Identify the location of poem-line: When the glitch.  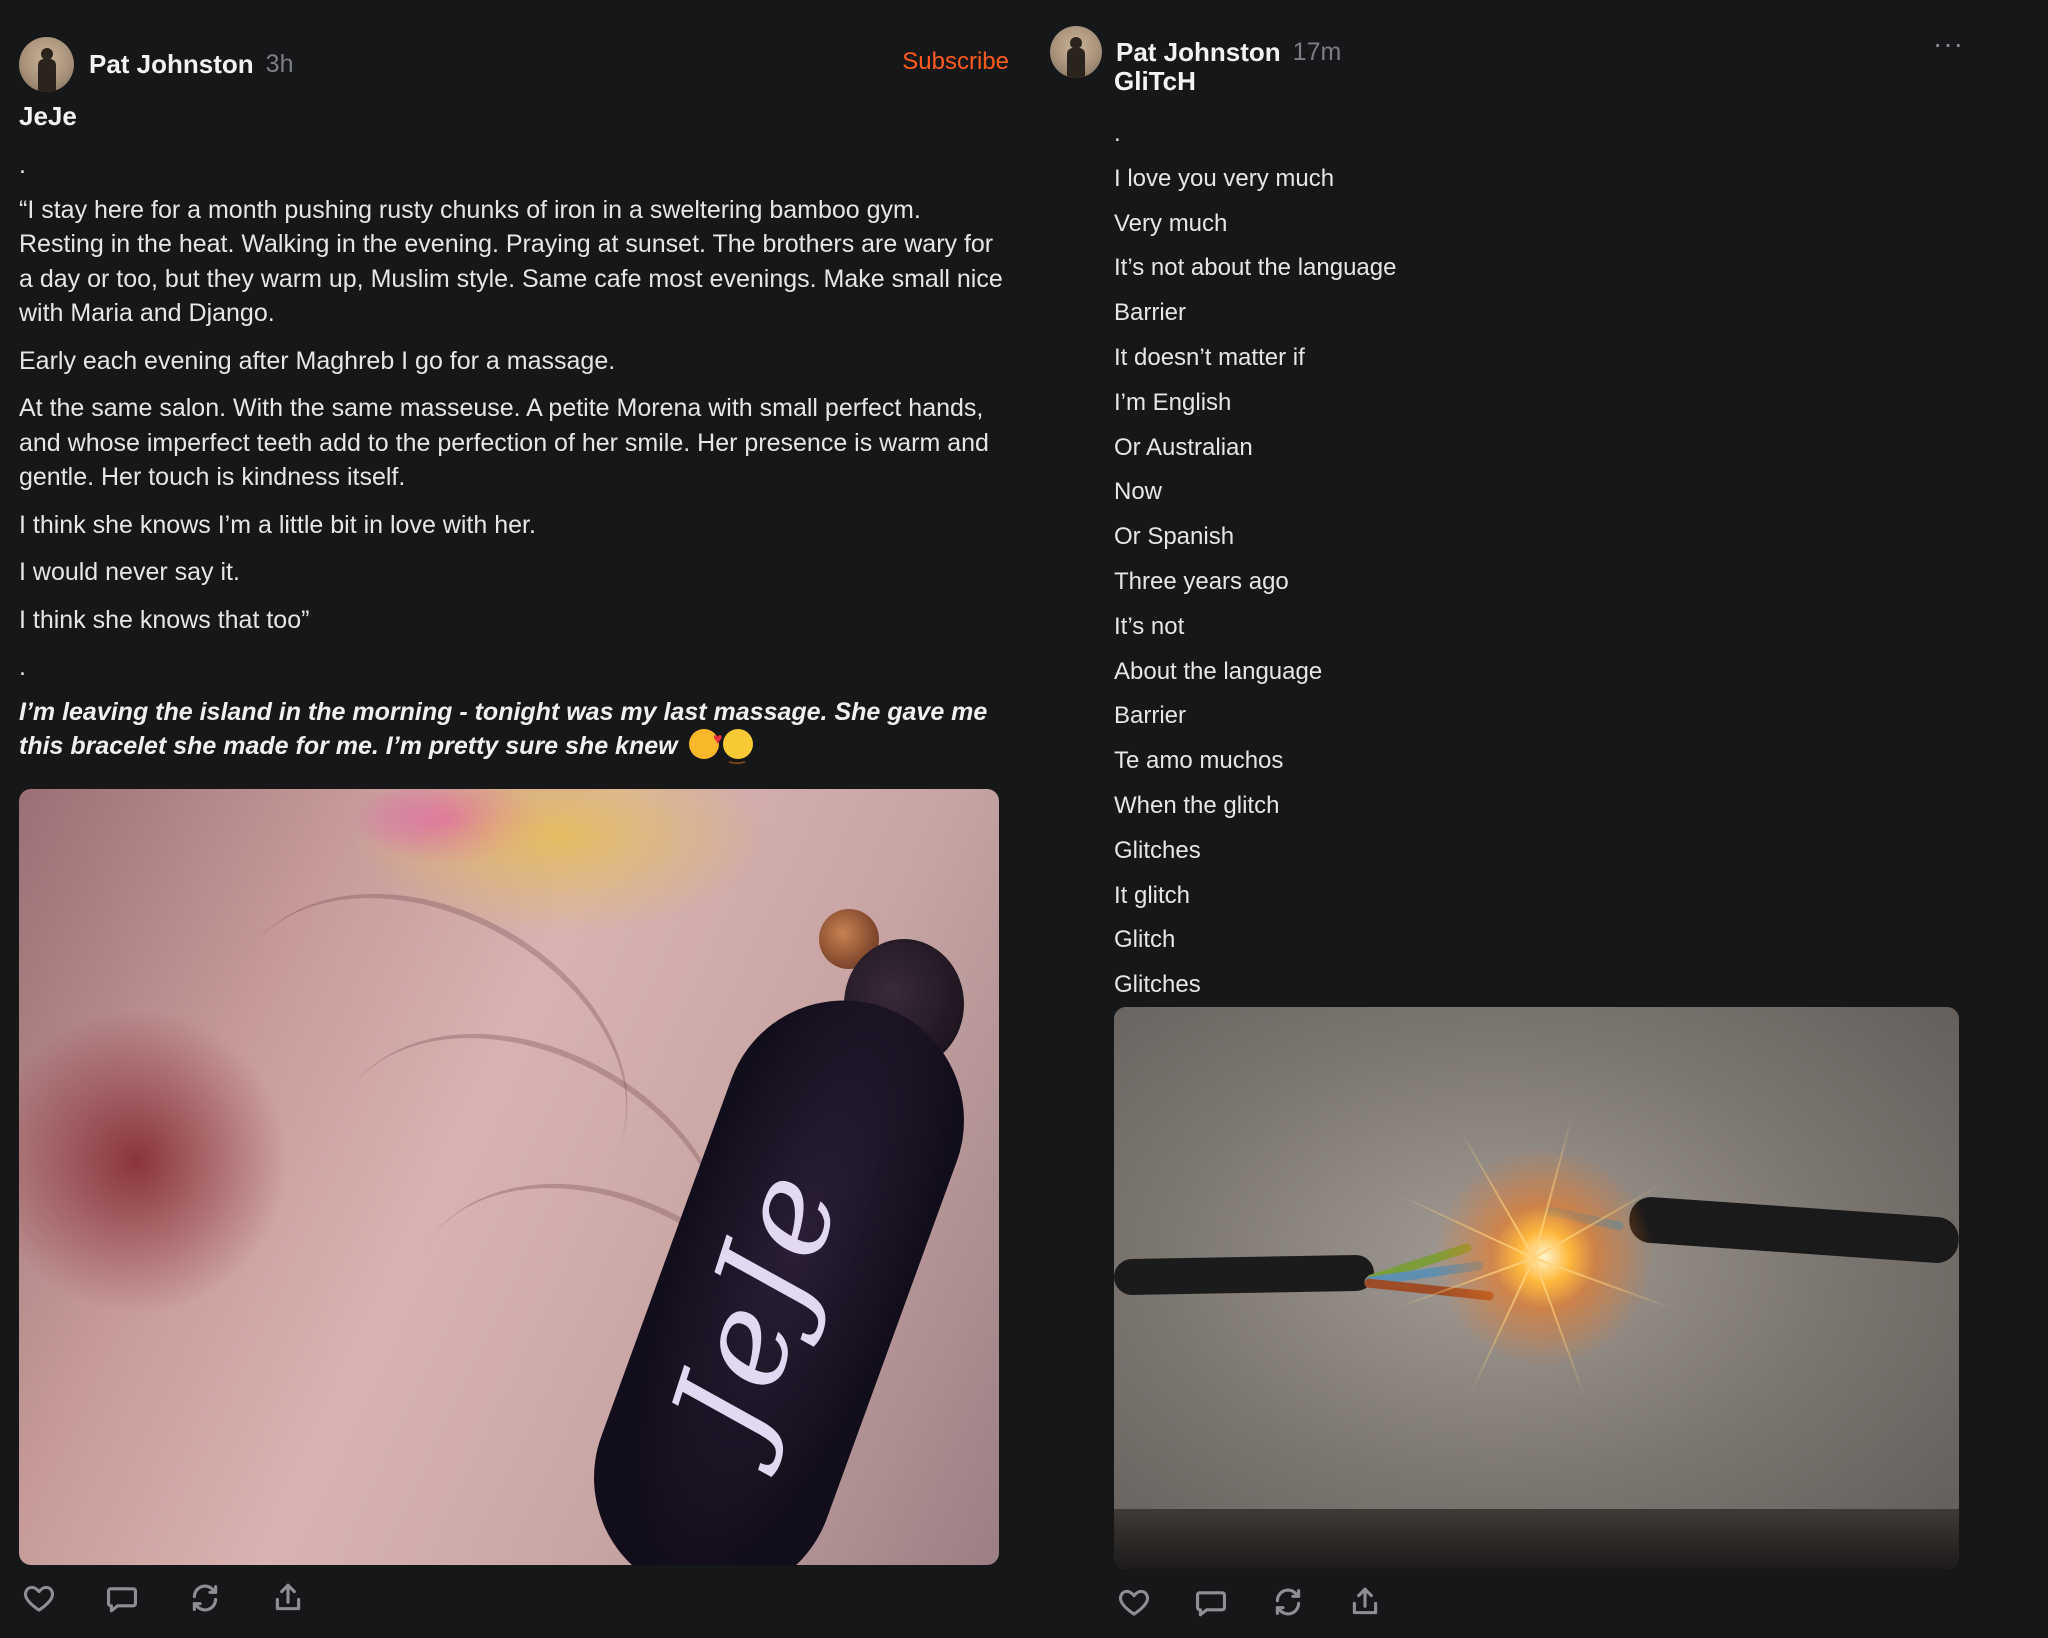
(1197, 805).